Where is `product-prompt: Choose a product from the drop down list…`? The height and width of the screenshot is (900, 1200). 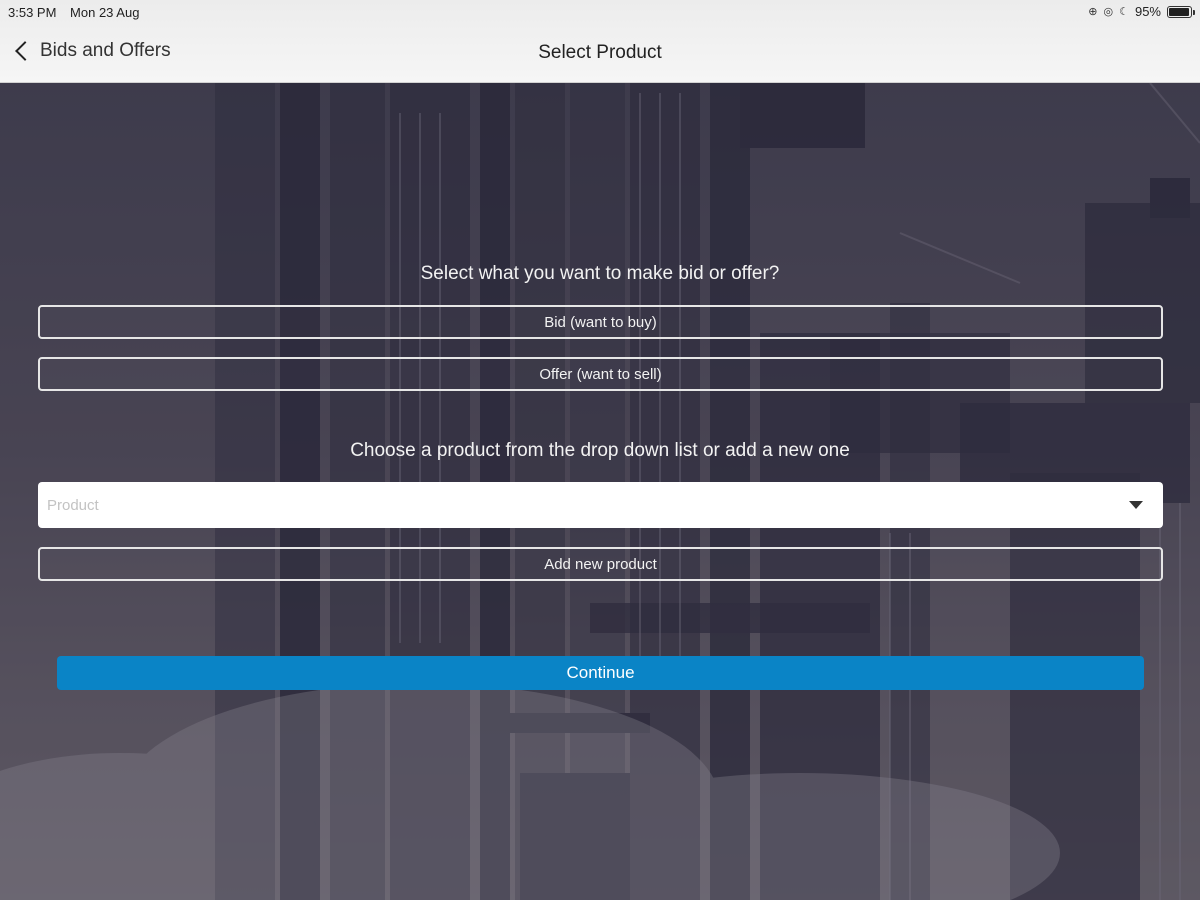
product-prompt: Choose a product from the drop down list… is located at coordinates (600, 450).